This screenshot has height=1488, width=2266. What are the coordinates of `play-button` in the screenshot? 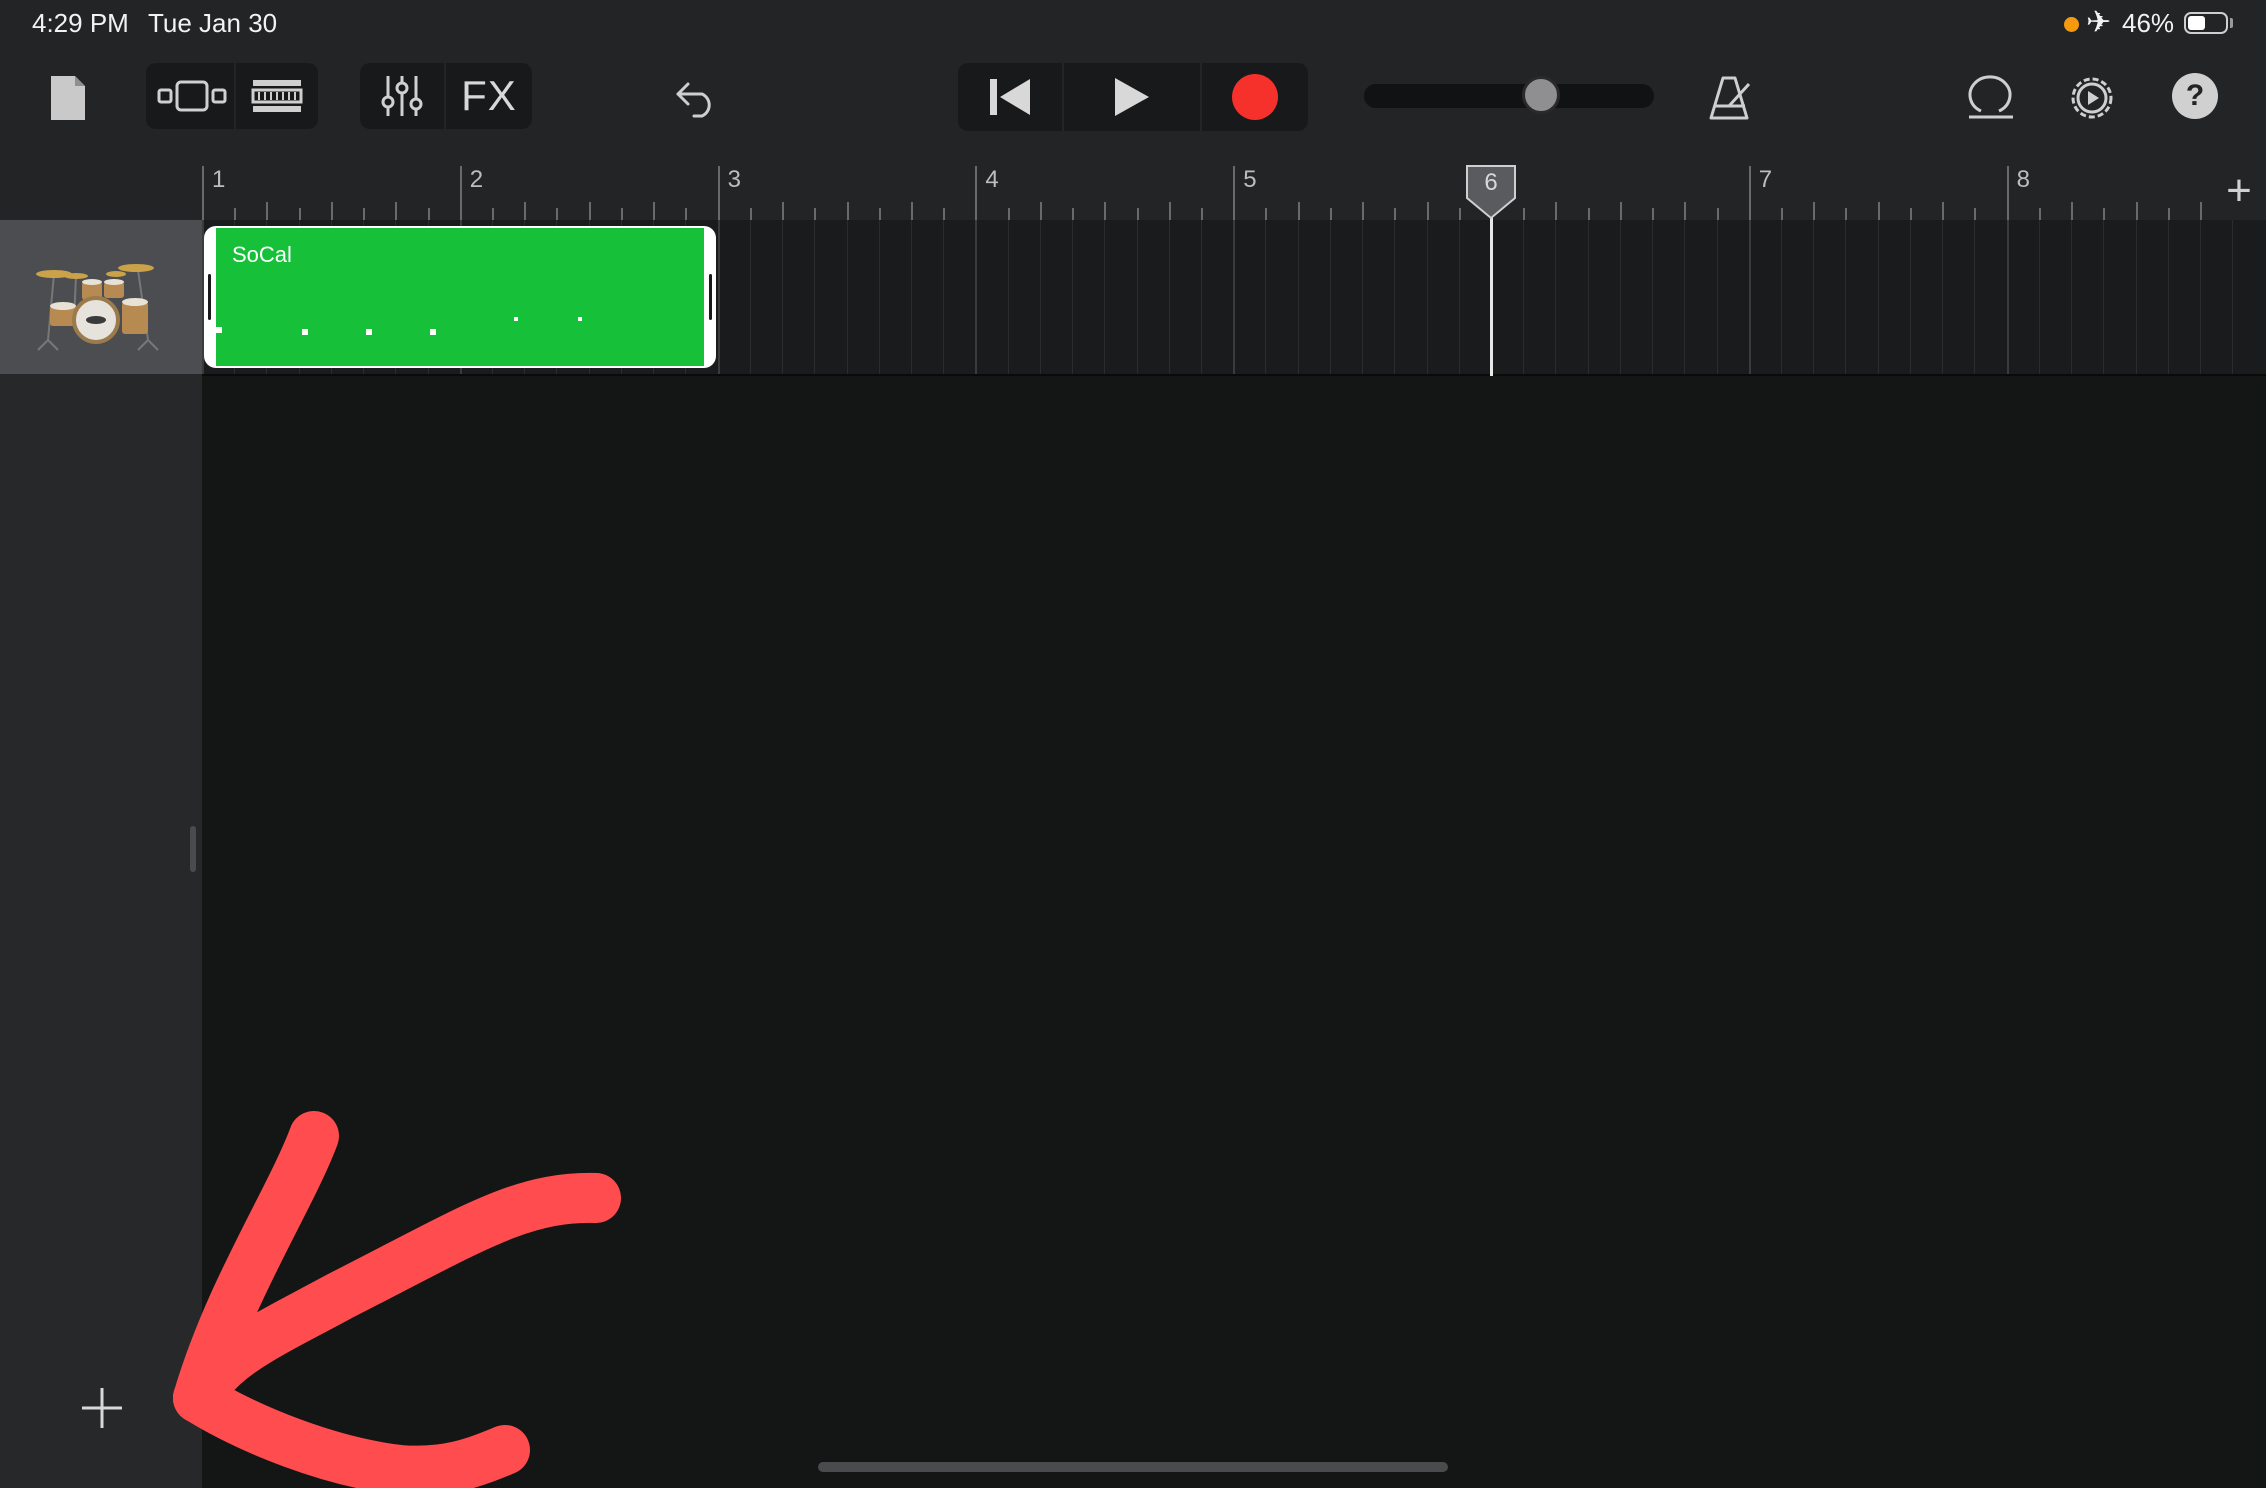 It's located at (1132, 97).